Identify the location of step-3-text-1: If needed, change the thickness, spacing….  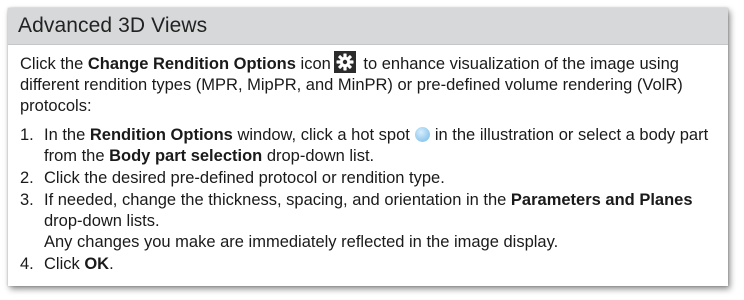
(277, 200).